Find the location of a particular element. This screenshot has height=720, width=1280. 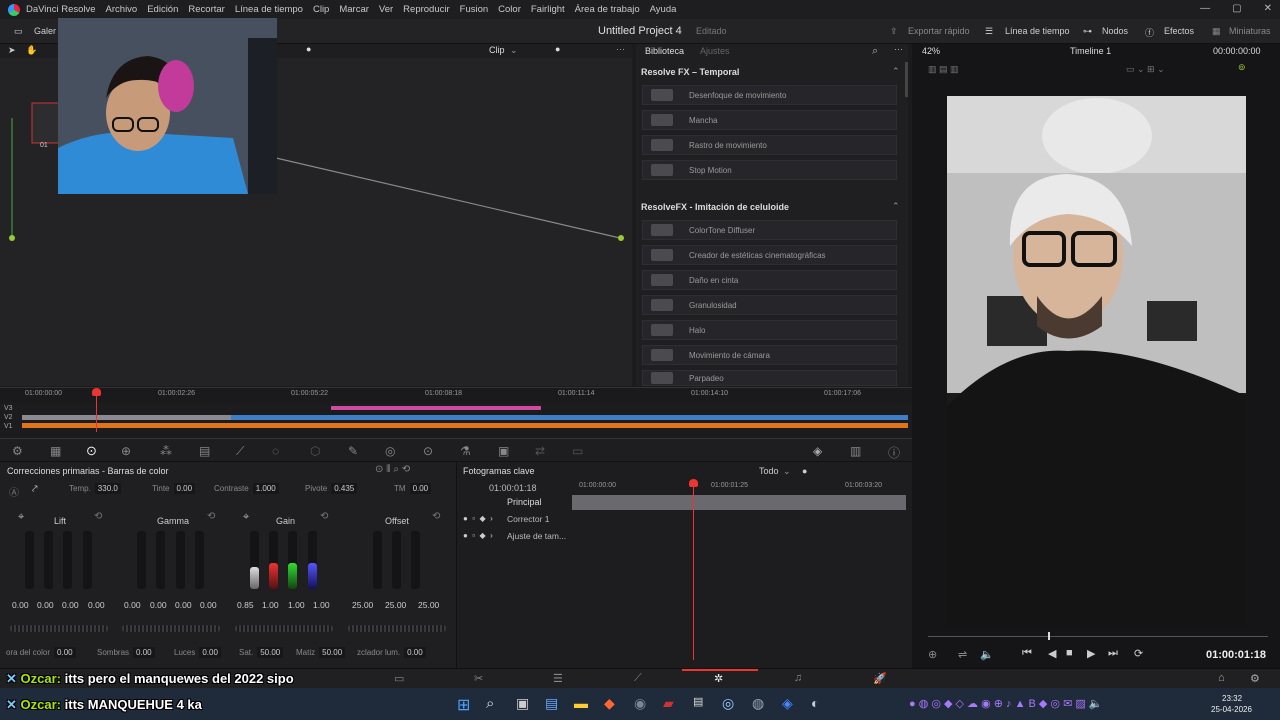

lift-y-bar is located at coordinates (29, 560).